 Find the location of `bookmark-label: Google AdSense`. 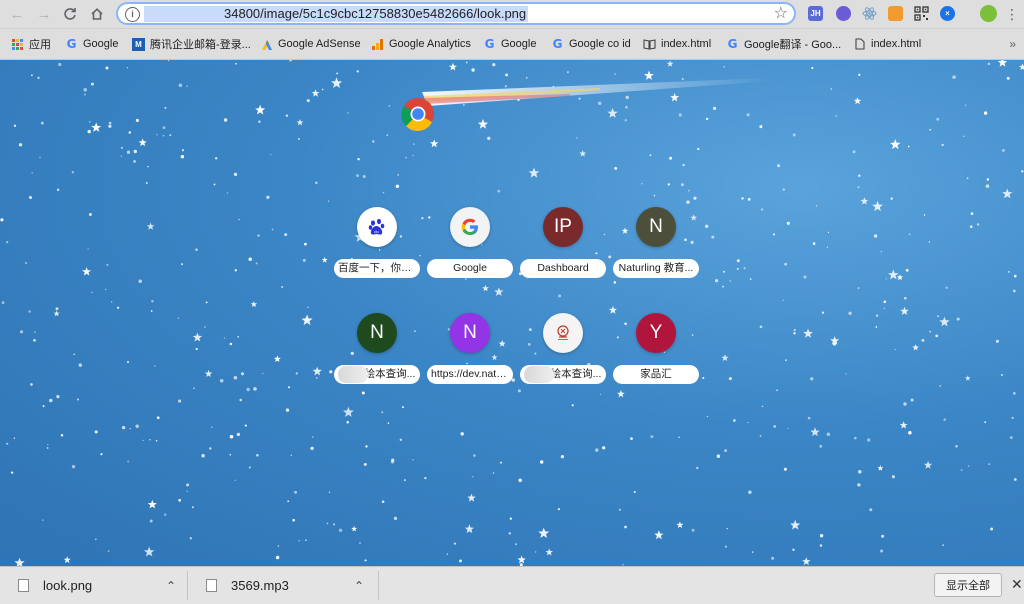

bookmark-label: Google AdSense is located at coordinates (319, 44).